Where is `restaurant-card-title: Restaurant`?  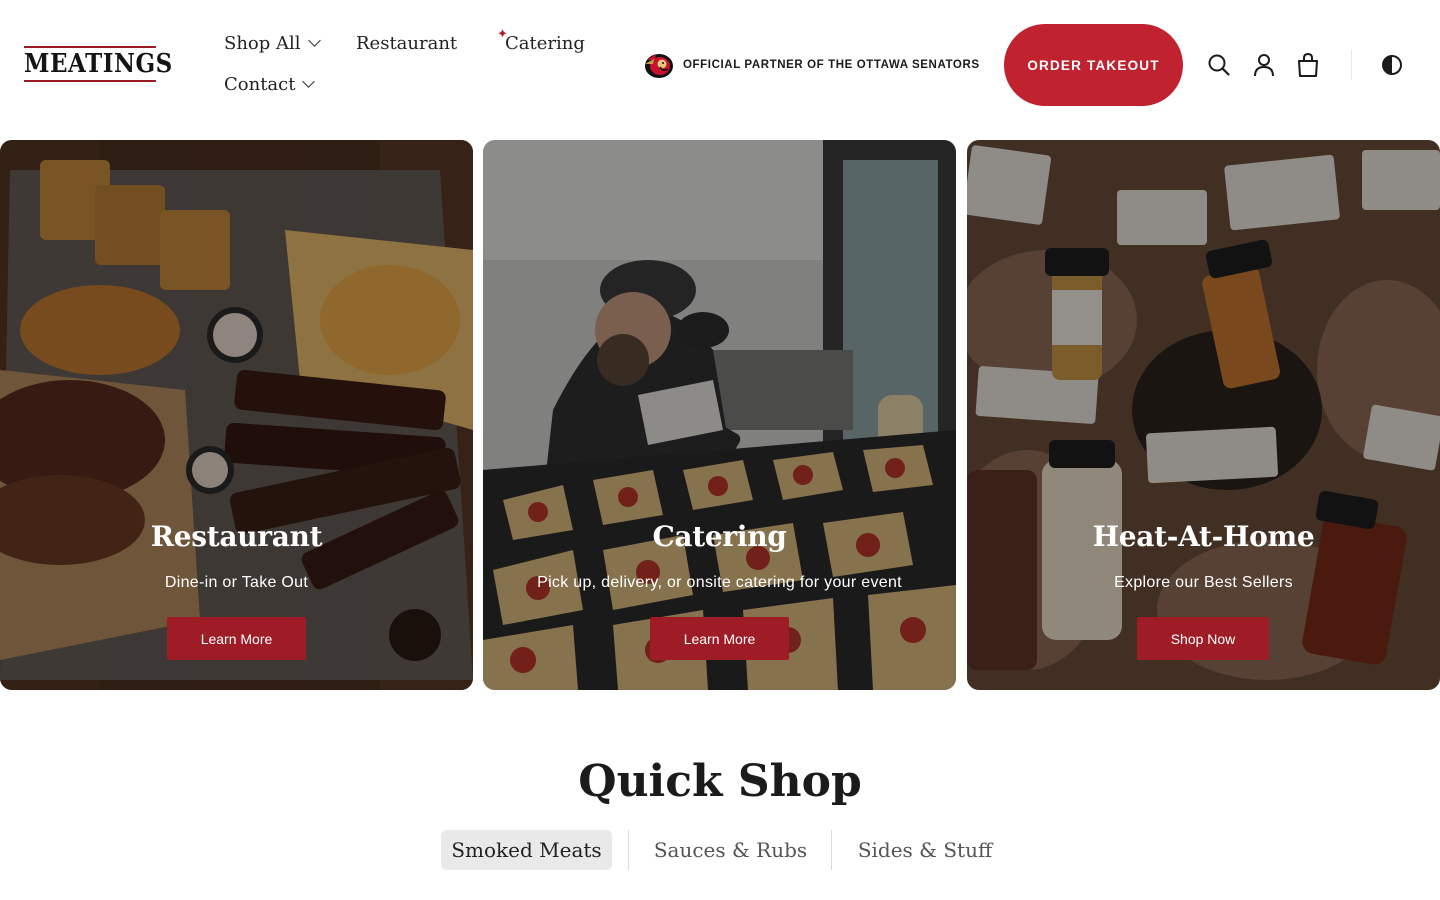 restaurant-card-title: Restaurant is located at coordinates (236, 536).